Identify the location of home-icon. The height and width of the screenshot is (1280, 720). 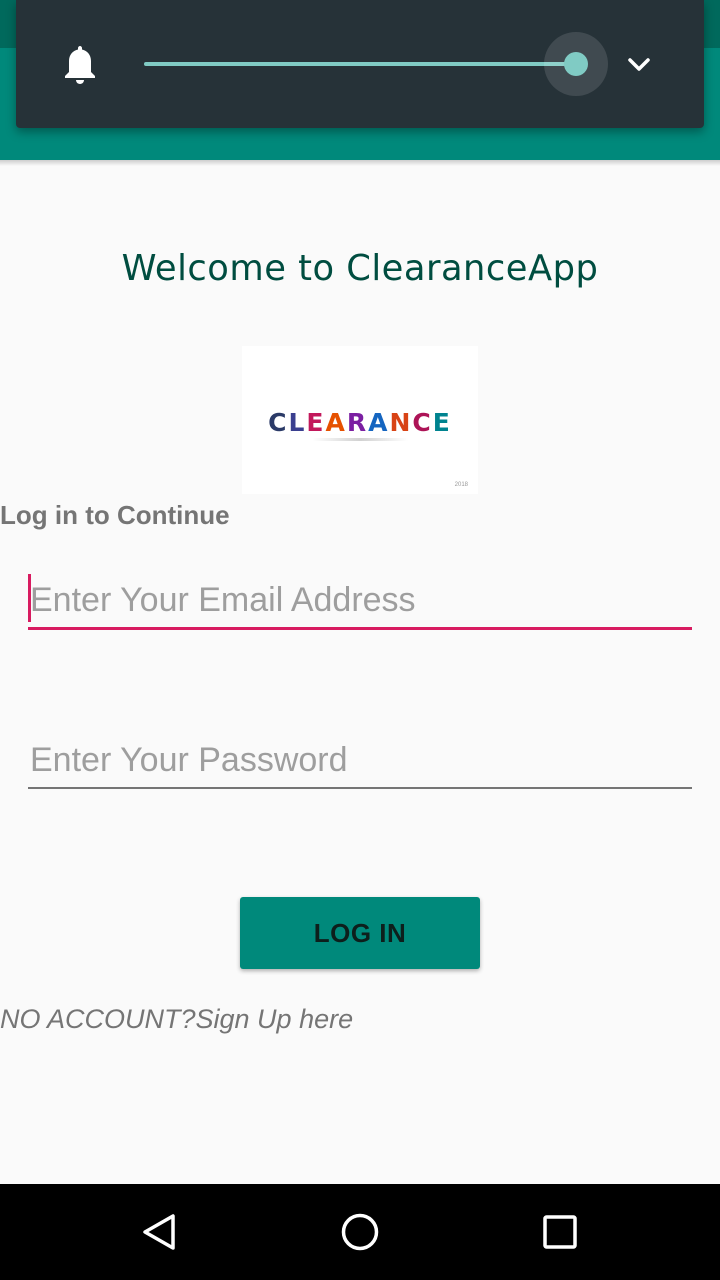
(360, 1232).